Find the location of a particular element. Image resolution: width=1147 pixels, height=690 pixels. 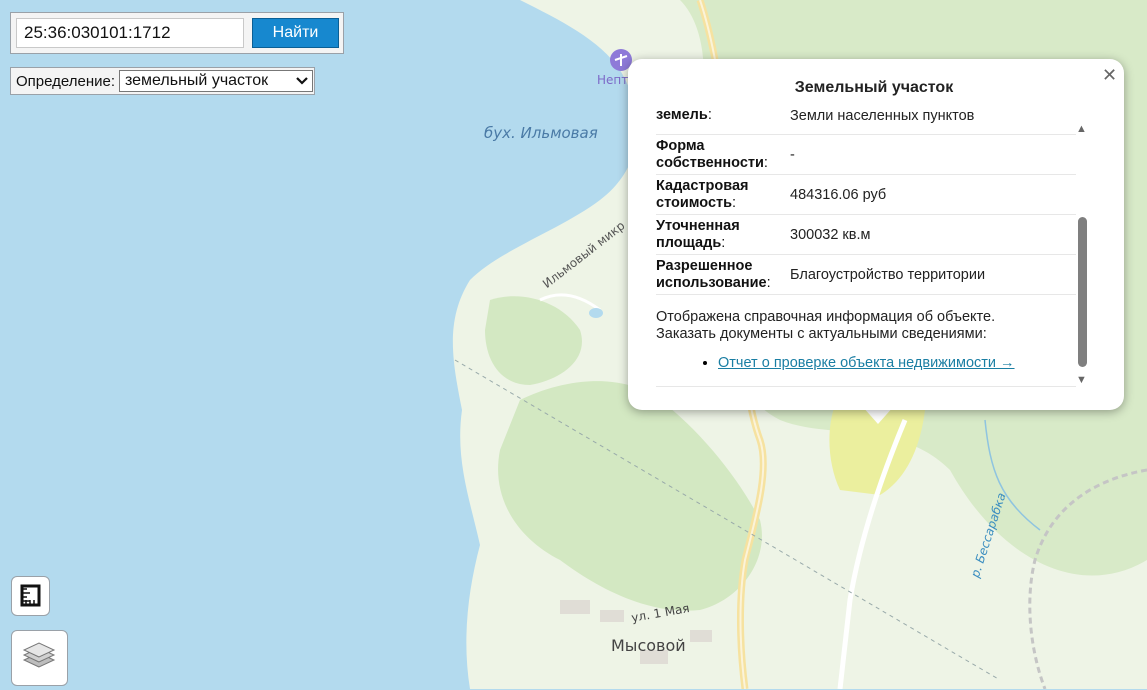

report-item: Отчет о проверке объекта недвижимости → is located at coordinates (897, 363).